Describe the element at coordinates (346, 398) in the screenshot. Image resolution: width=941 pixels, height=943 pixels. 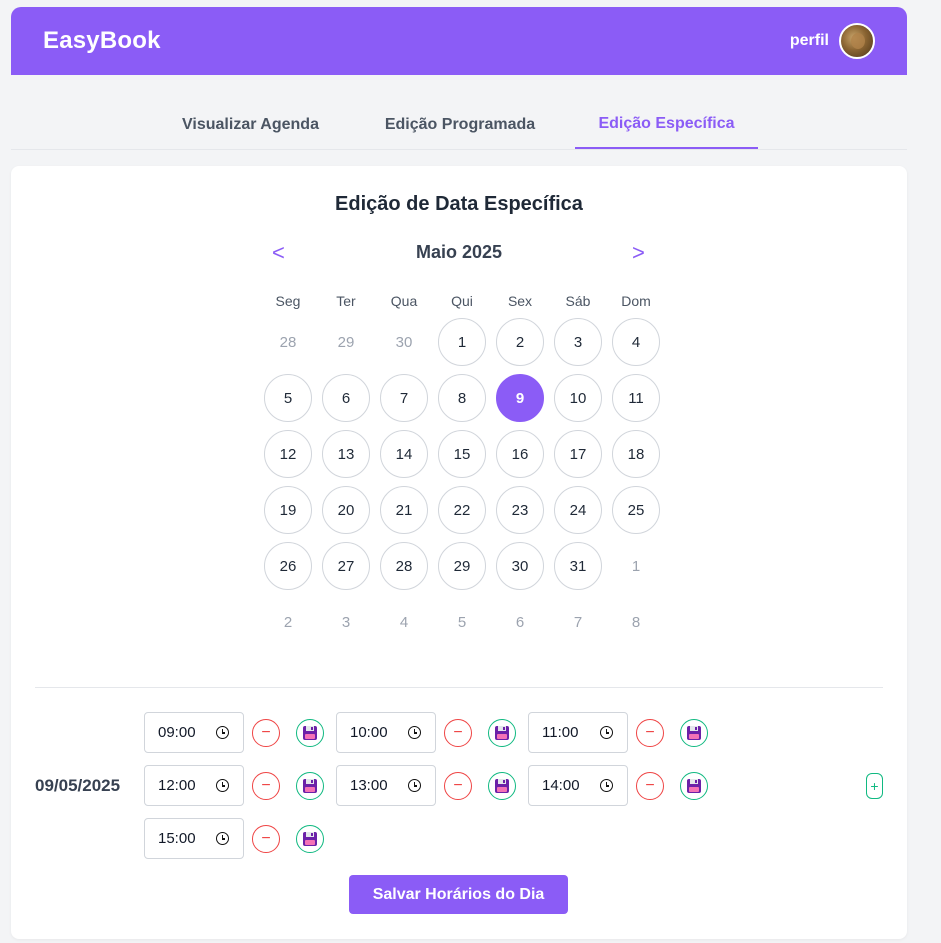
I see `calendar-day: 6` at that location.